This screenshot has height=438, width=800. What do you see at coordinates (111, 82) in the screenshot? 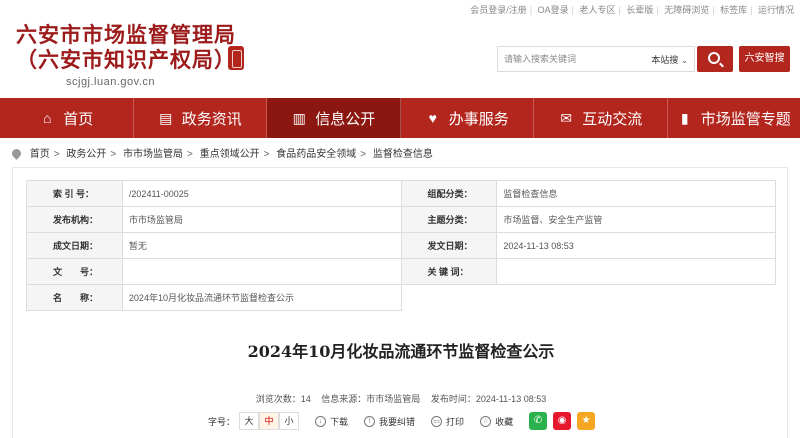
I see `site-domain: scjgj.luan.gov.cn` at bounding box center [111, 82].